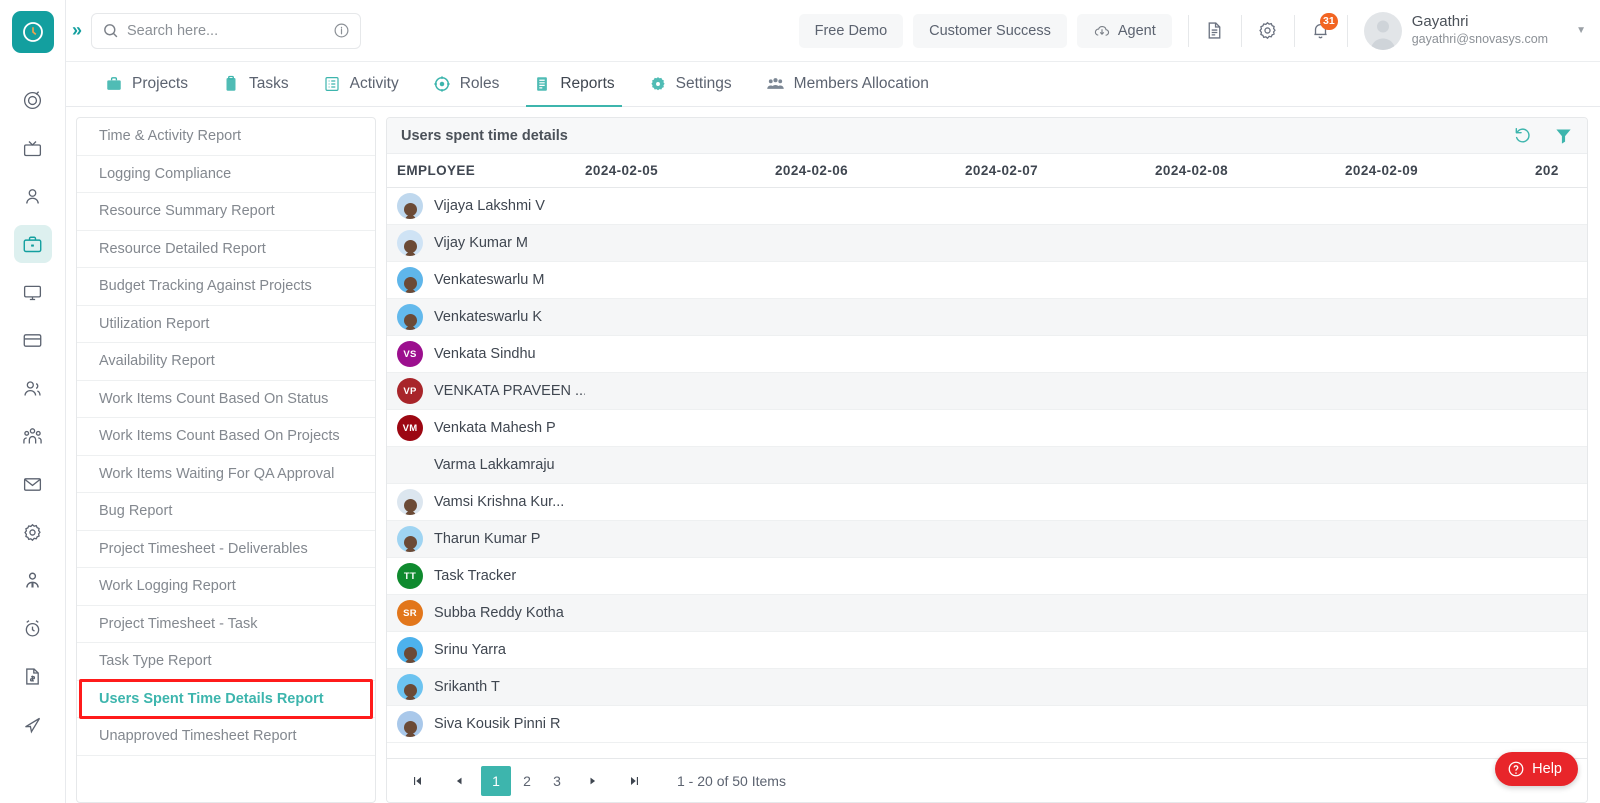 Image resolution: width=1600 pixels, height=803 pixels. I want to click on rail-item-monitor, so click(33, 292).